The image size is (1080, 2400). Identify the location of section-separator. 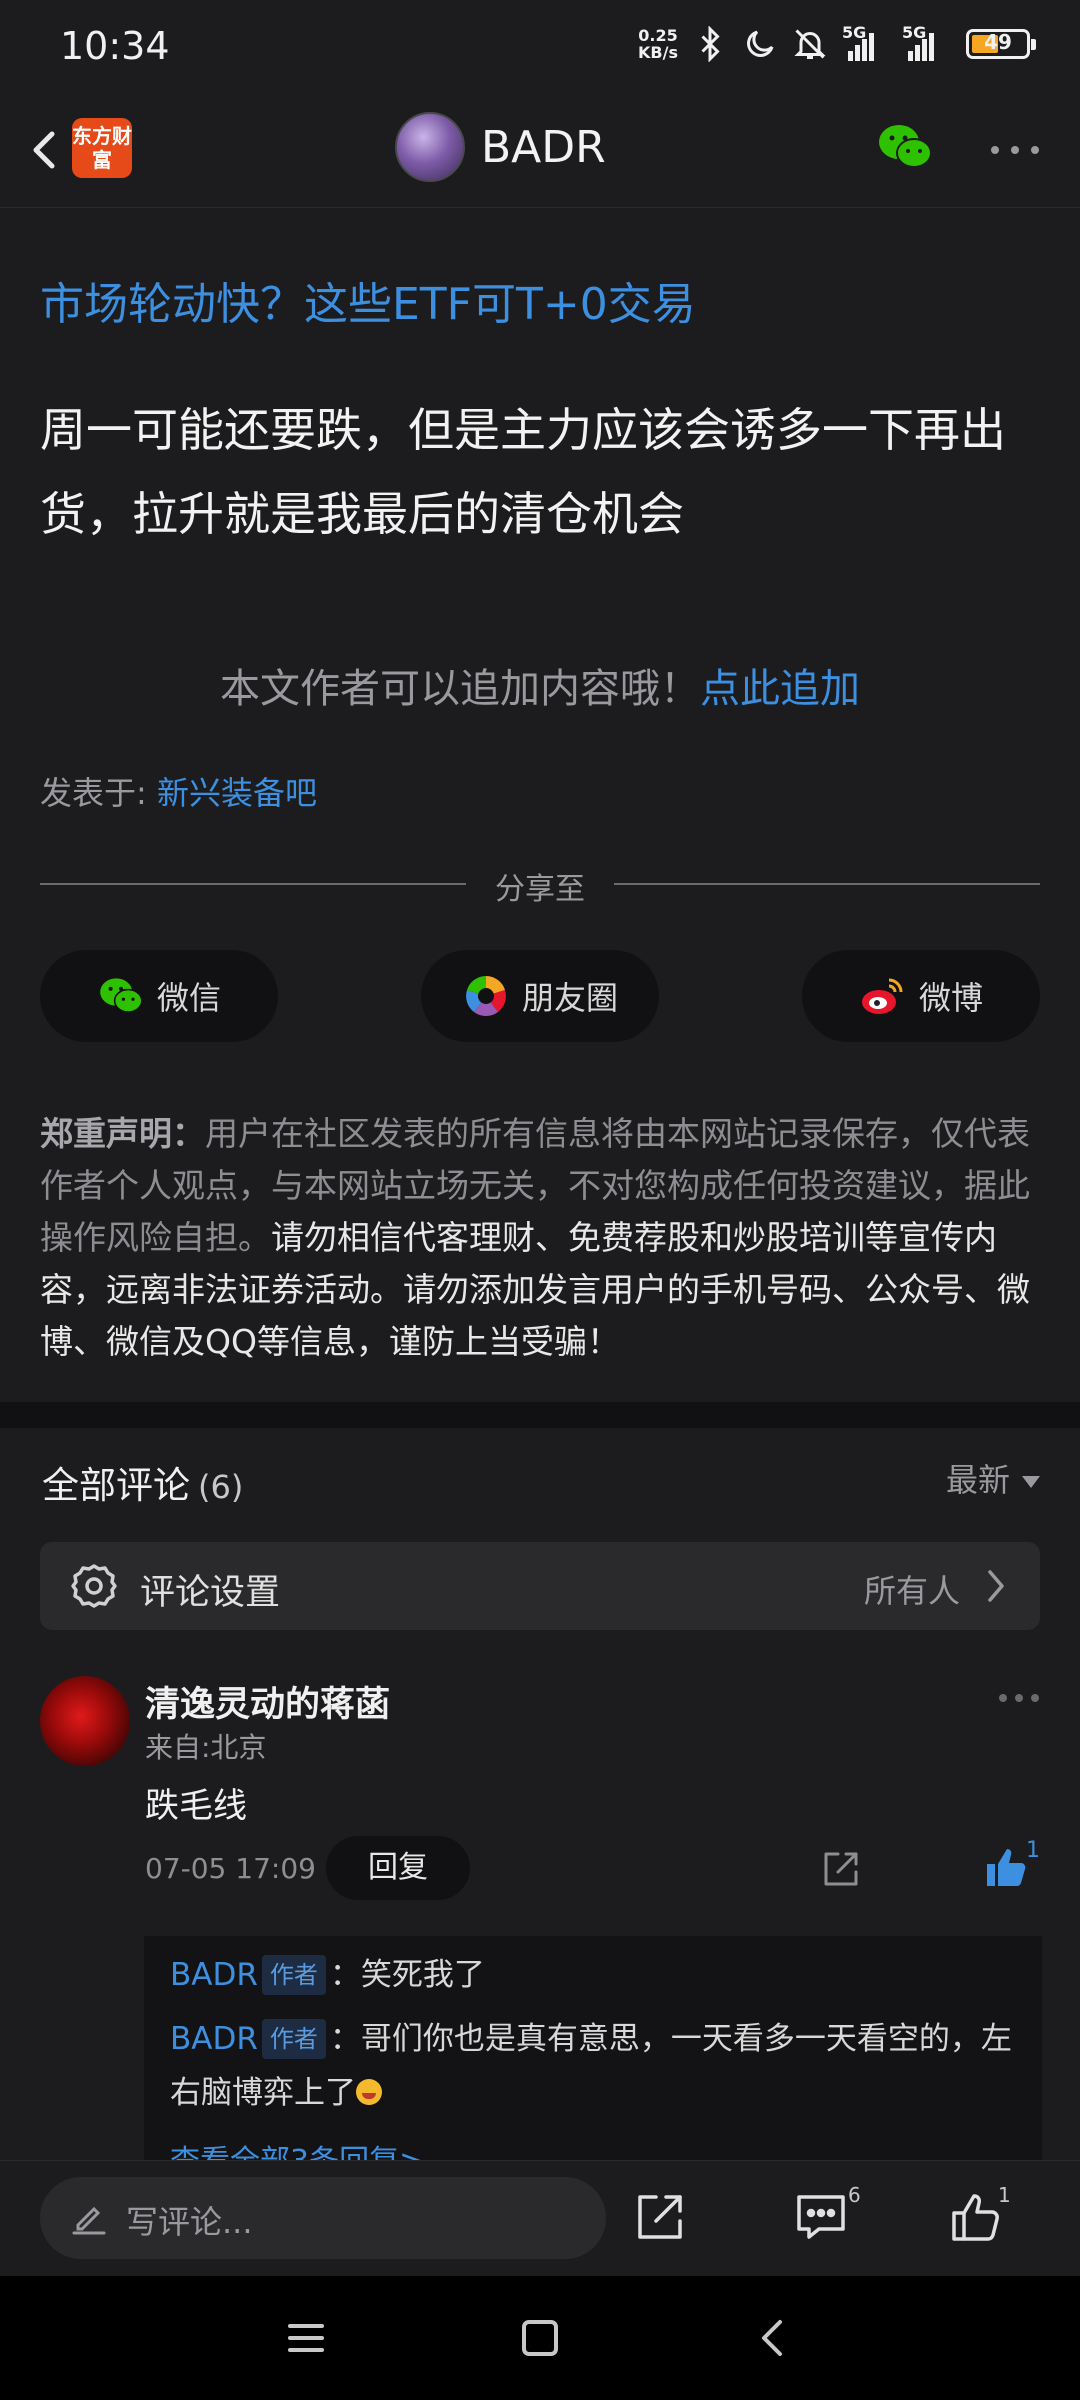
(540, 1415).